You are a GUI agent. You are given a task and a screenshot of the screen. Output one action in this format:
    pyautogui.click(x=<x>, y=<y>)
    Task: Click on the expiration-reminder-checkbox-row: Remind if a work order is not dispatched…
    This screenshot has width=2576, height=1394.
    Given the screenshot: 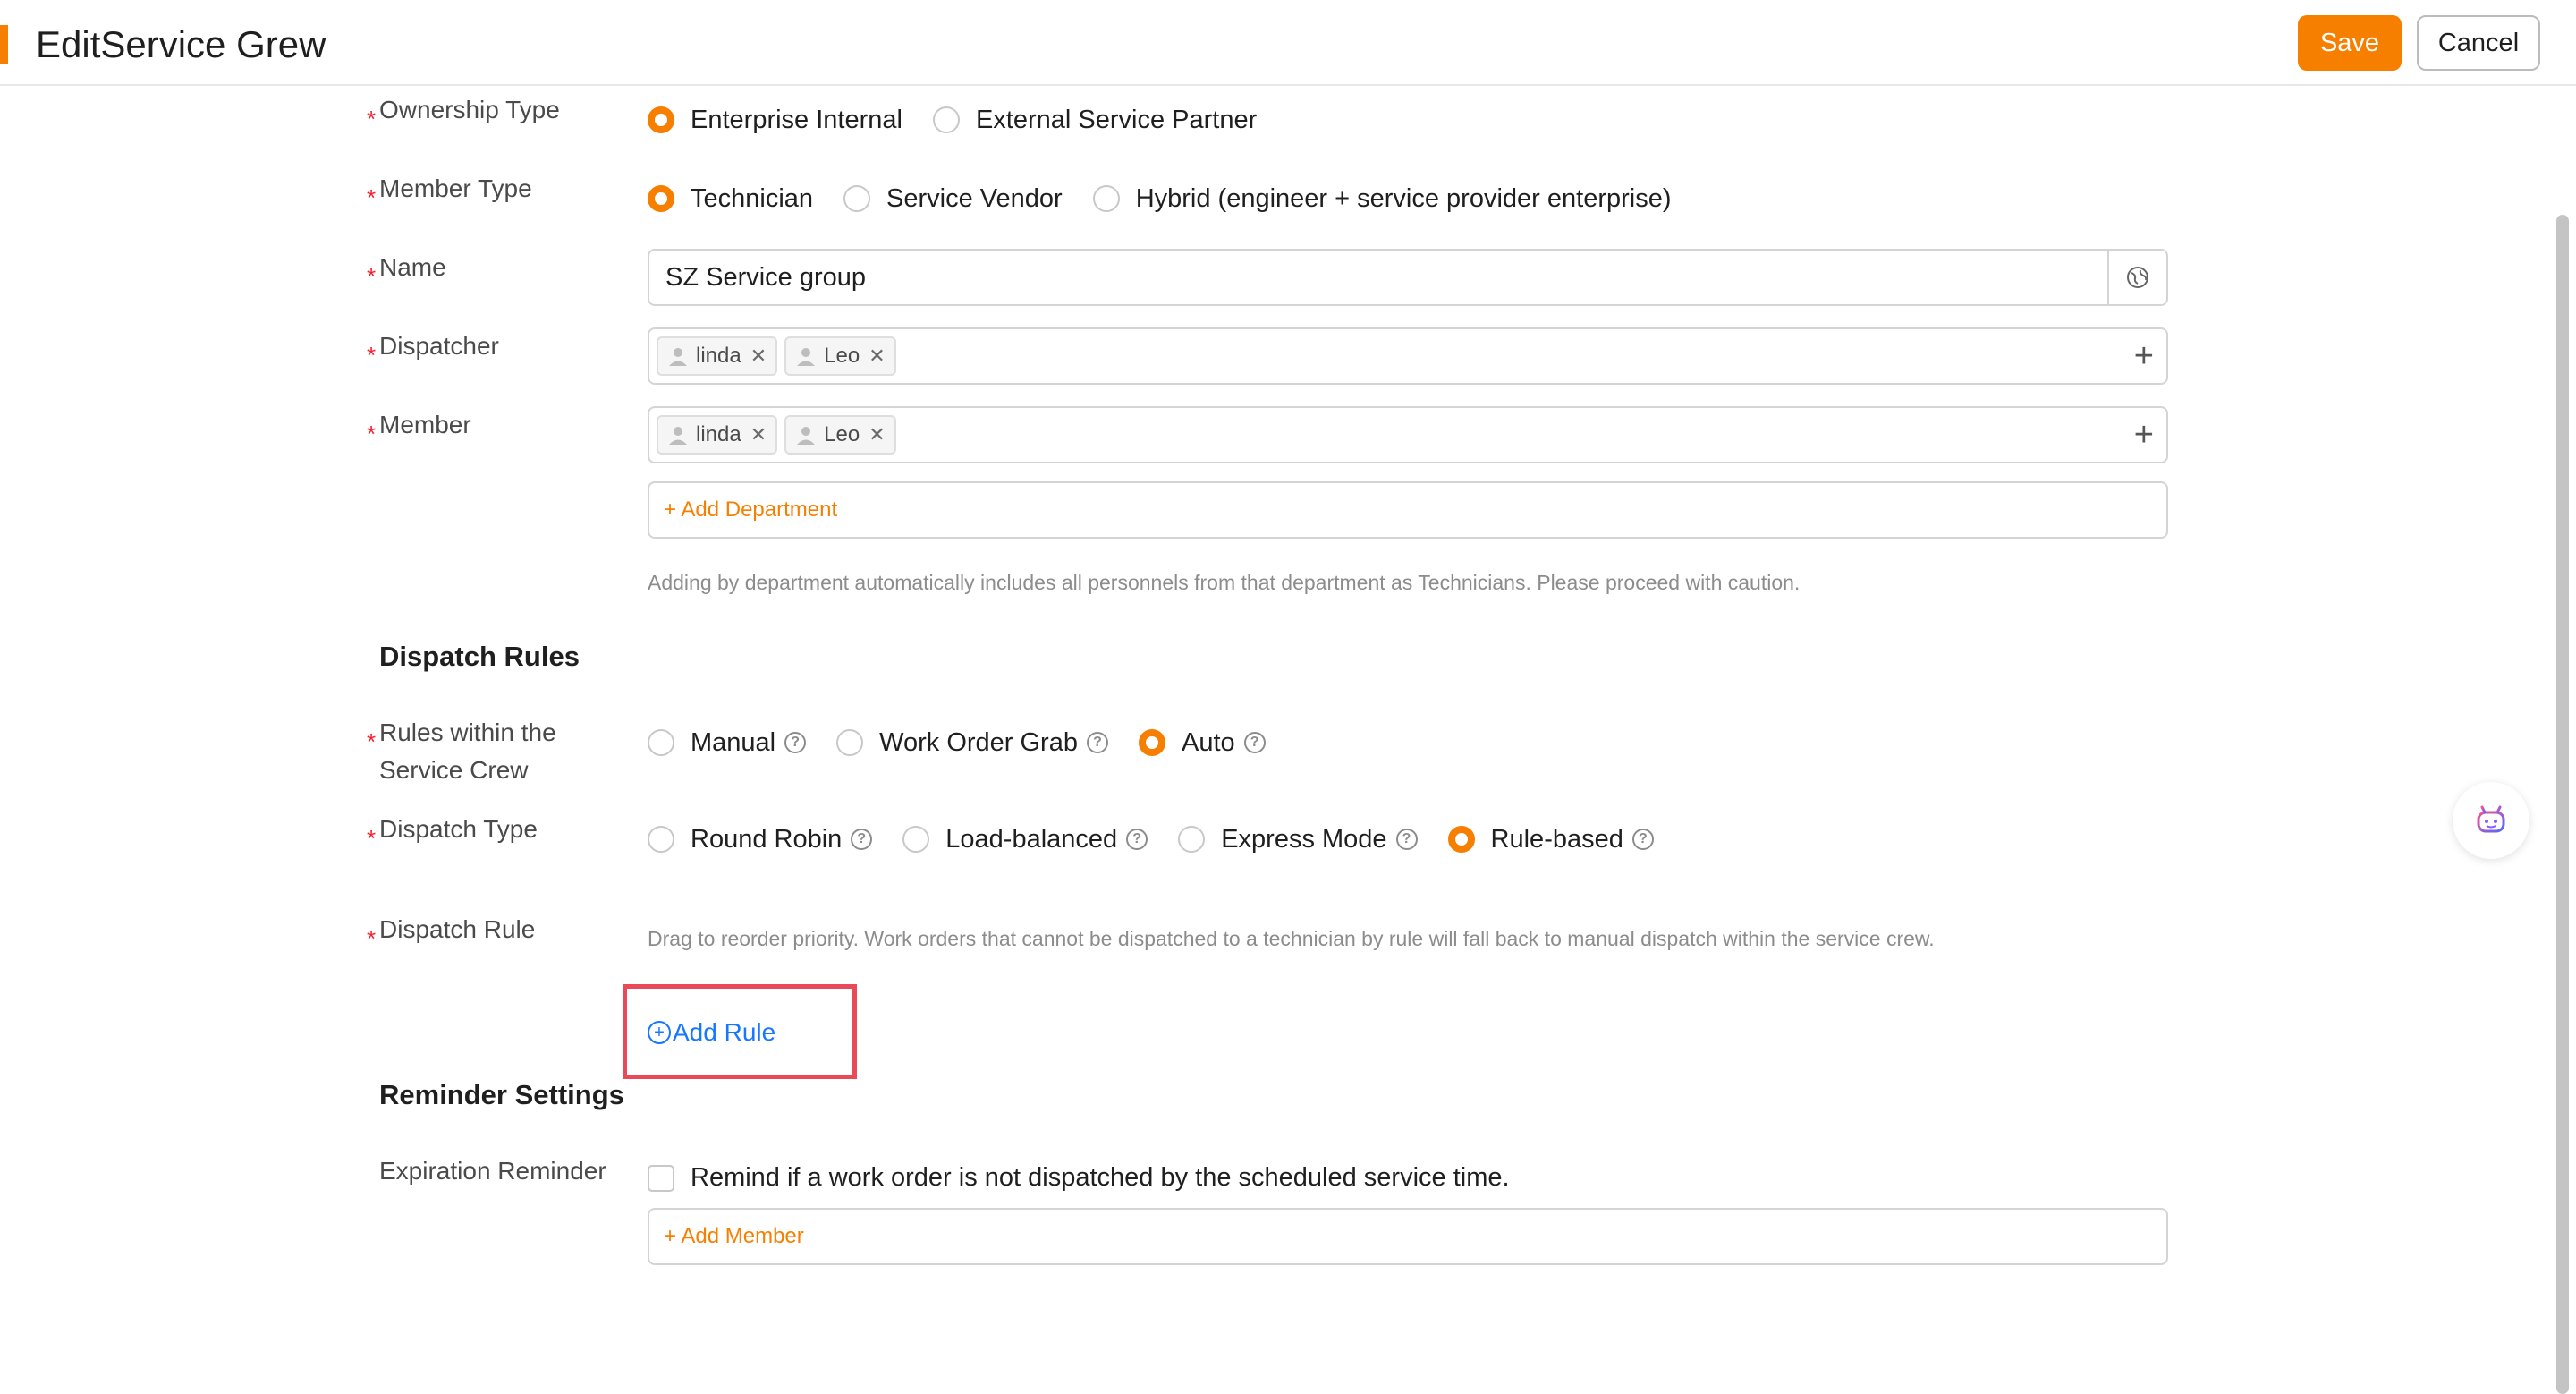 What is the action you would take?
    pyautogui.click(x=1079, y=1178)
    